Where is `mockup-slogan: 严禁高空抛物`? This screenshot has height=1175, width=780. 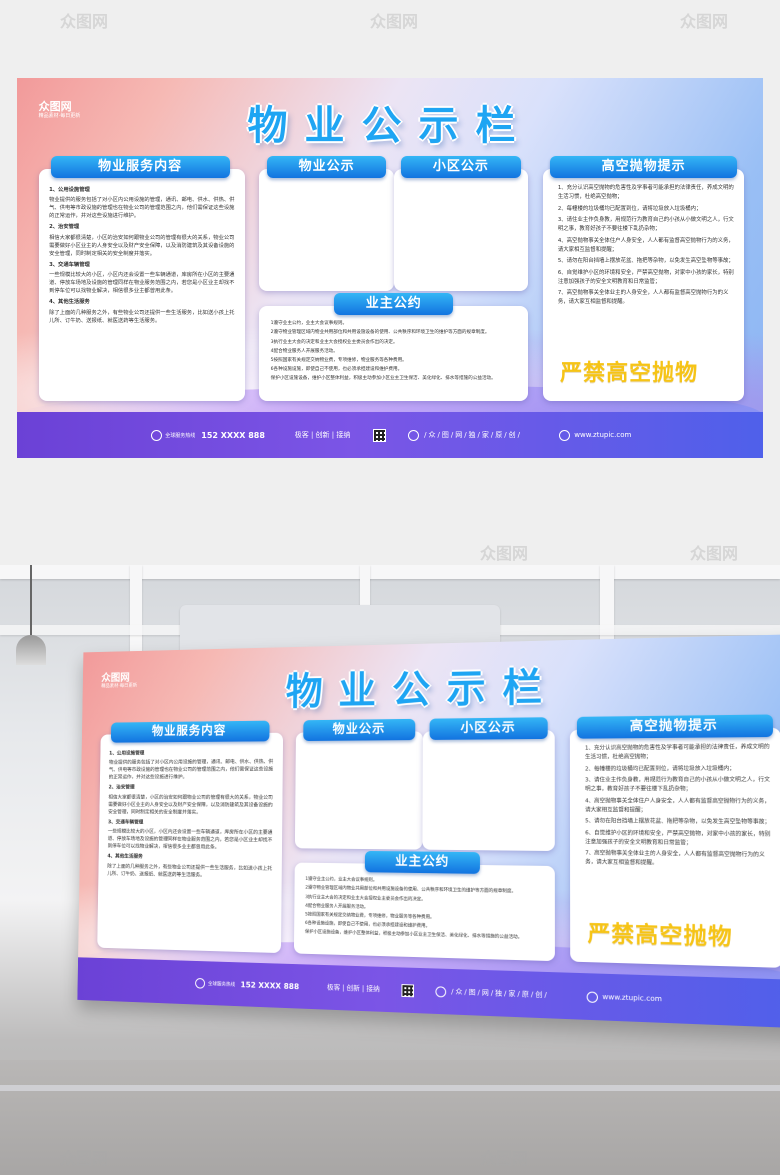
mockup-slogan: 严禁高空抛物 is located at coordinates (660, 937).